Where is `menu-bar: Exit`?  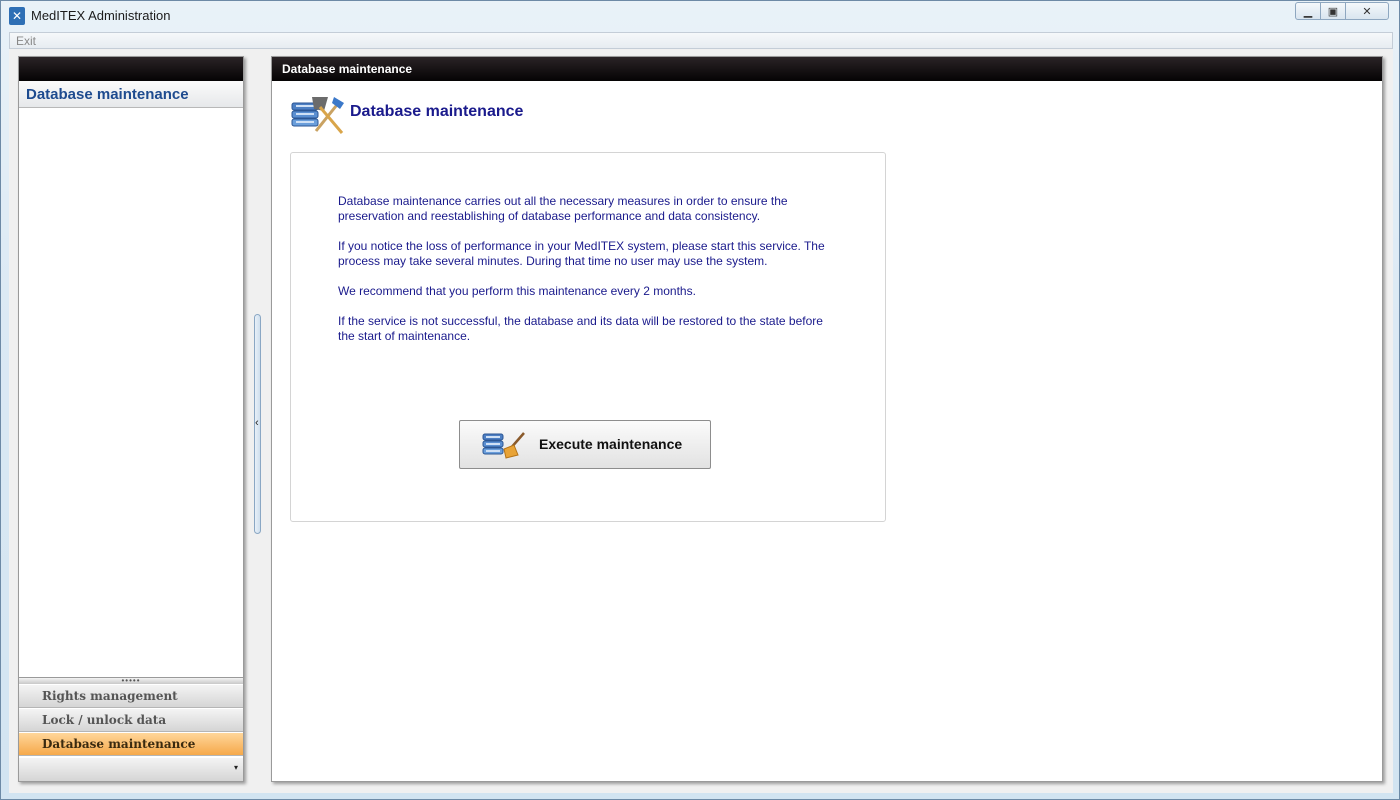
menu-bar: Exit is located at coordinates (701, 40).